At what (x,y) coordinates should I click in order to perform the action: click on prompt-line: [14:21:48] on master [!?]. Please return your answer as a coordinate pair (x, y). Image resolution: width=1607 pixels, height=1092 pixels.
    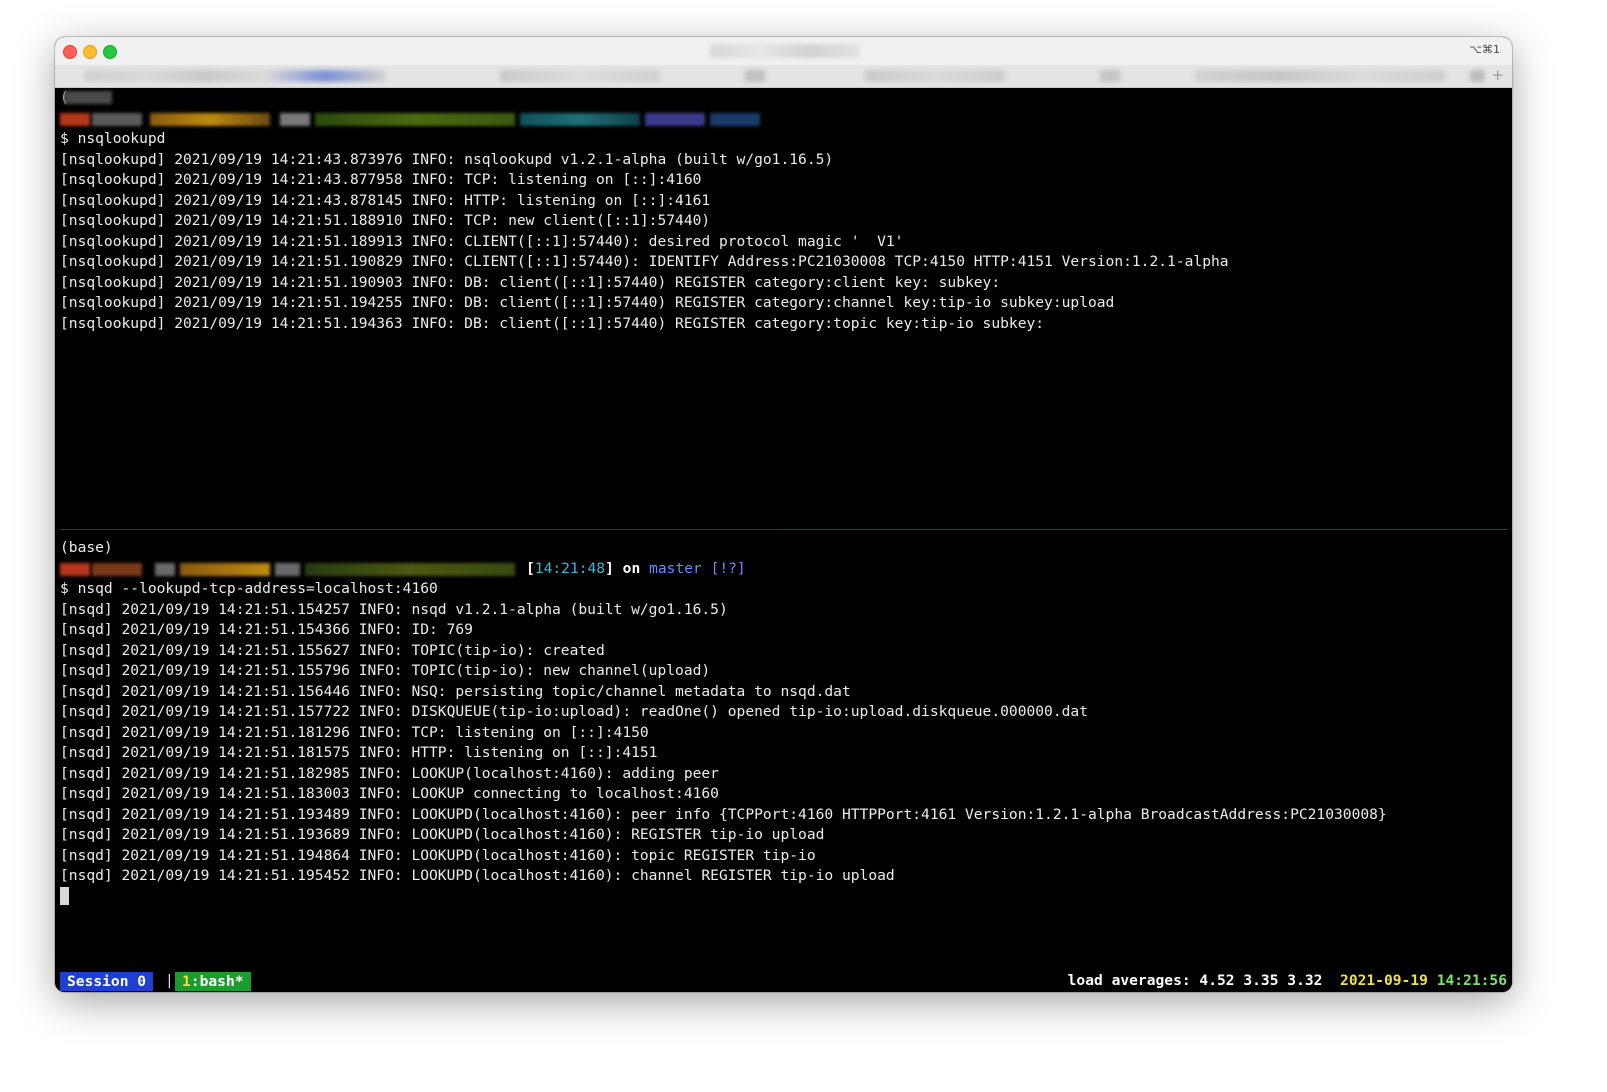
    Looking at the image, I should click on (783, 569).